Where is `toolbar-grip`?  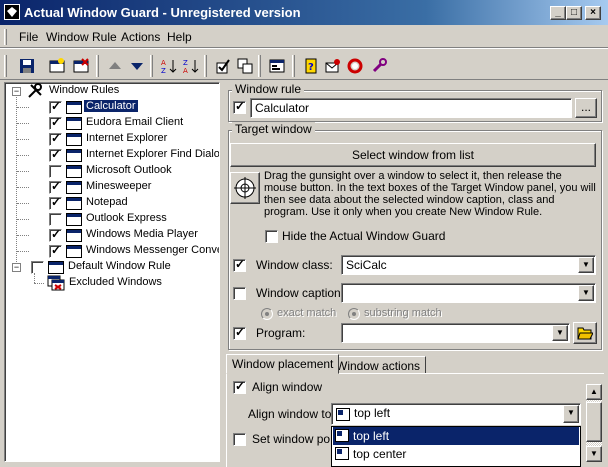 toolbar-grip is located at coordinates (5, 66).